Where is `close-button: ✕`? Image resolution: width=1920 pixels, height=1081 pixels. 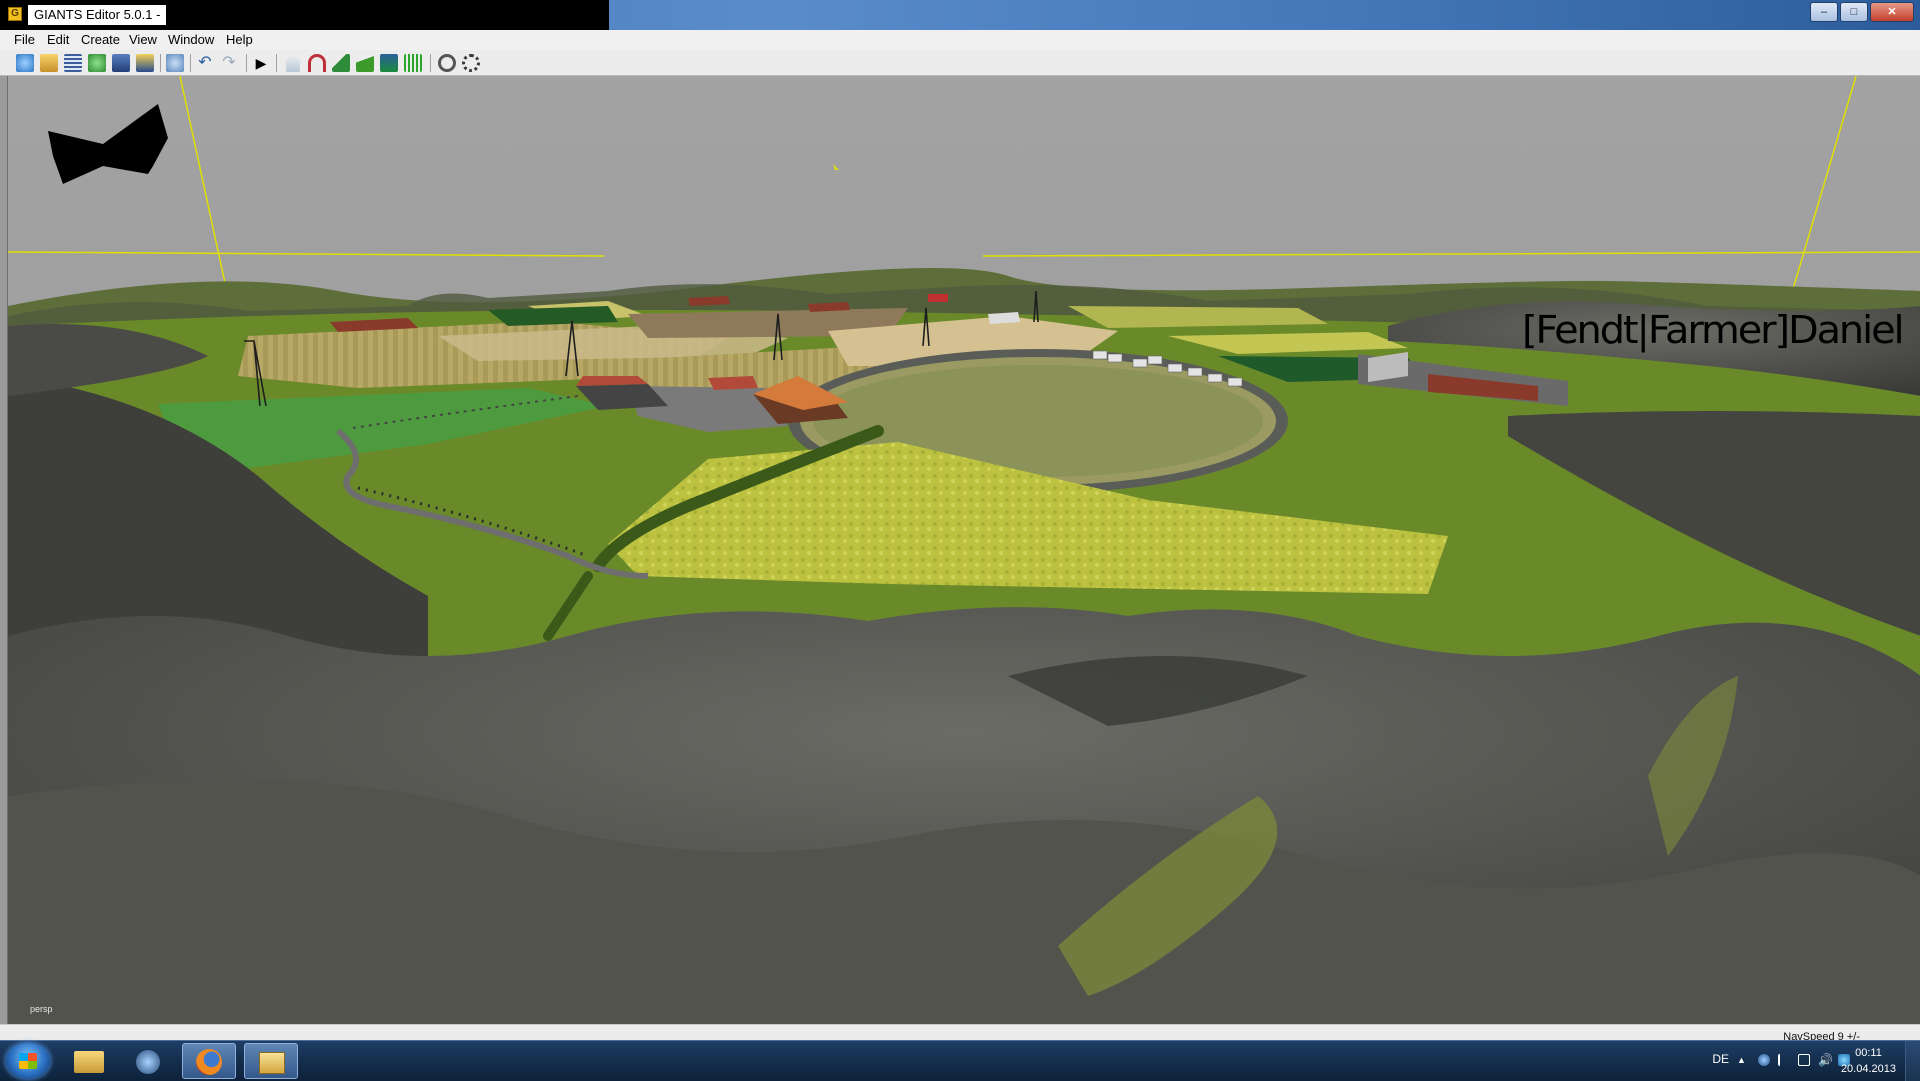
close-button: ✕ is located at coordinates (1892, 12).